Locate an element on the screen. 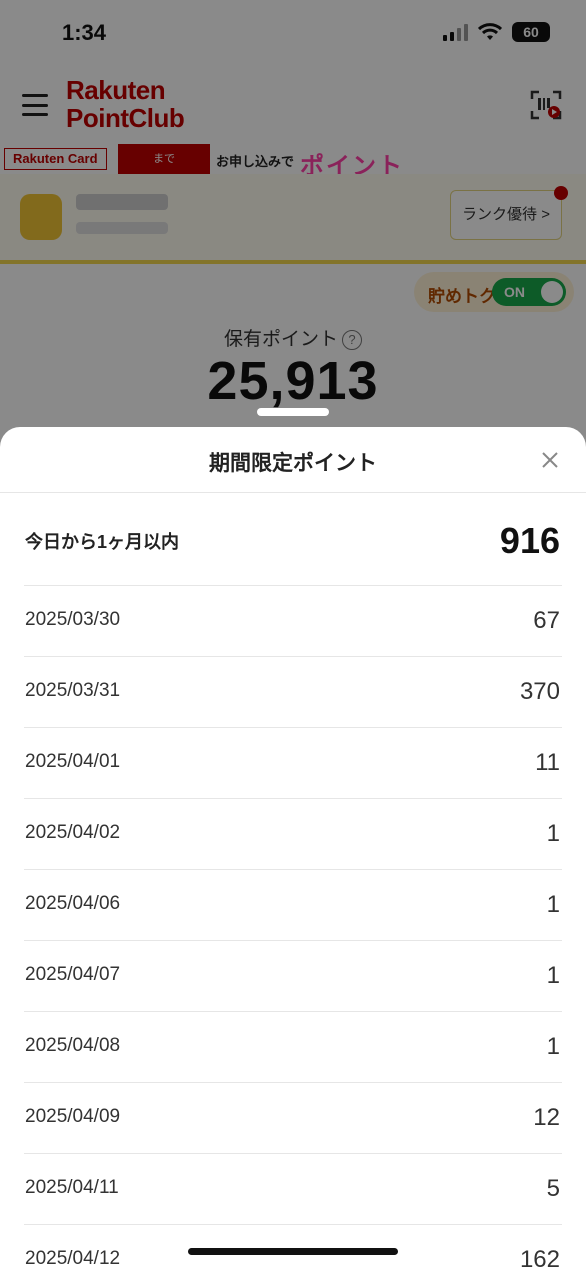 The image size is (586, 1267). row-date: 2025/03/31 is located at coordinates (73, 690).